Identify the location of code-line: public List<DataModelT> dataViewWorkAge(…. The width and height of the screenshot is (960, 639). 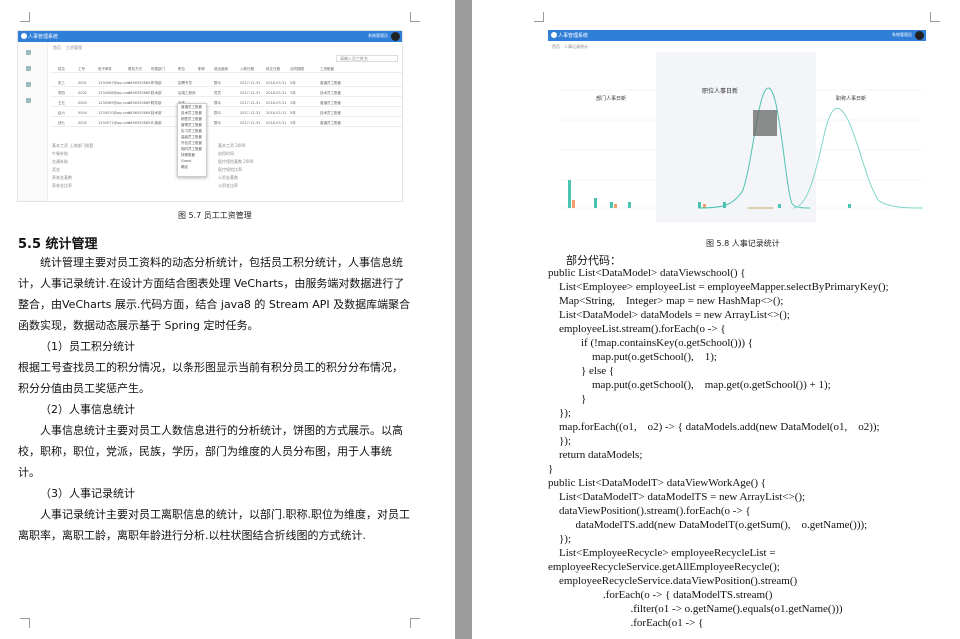
(657, 483).